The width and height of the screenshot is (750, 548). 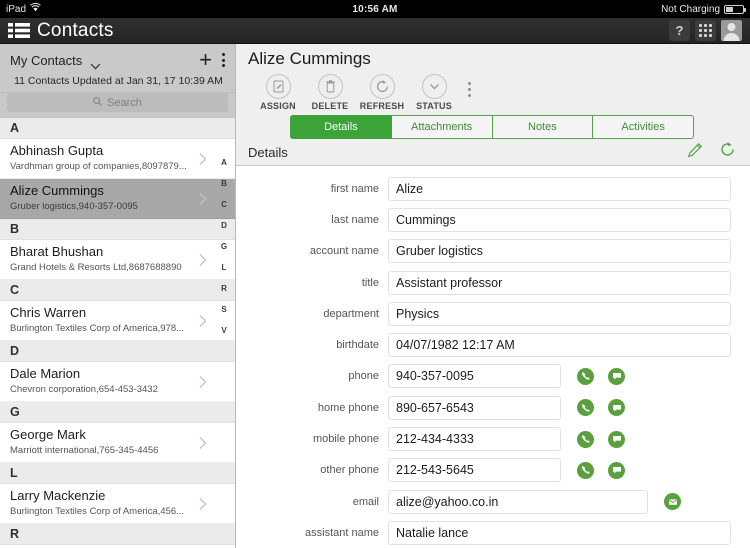 I want to click on field-input-home-phone: 890-657-6543, so click(x=474, y=407).